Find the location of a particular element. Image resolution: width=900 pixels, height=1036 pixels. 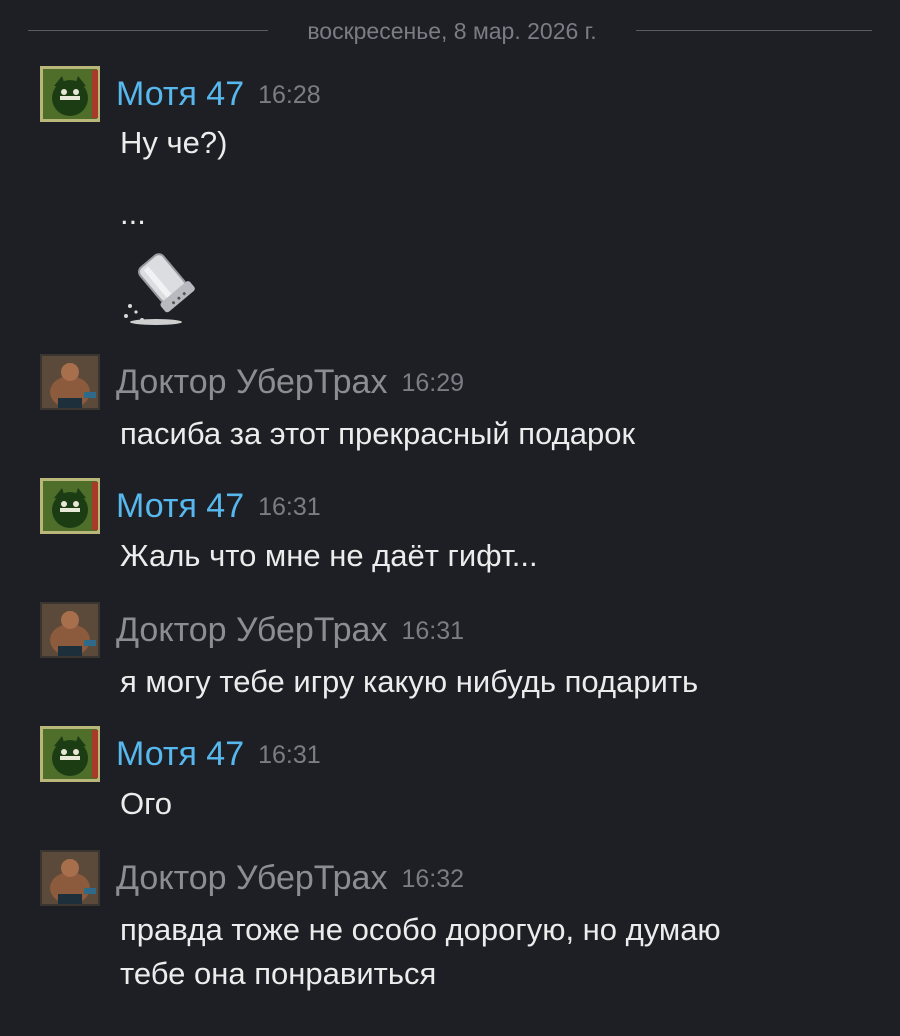

message-text: правда тоже не особо дорогую, но думаю is located at coordinates (420, 929).